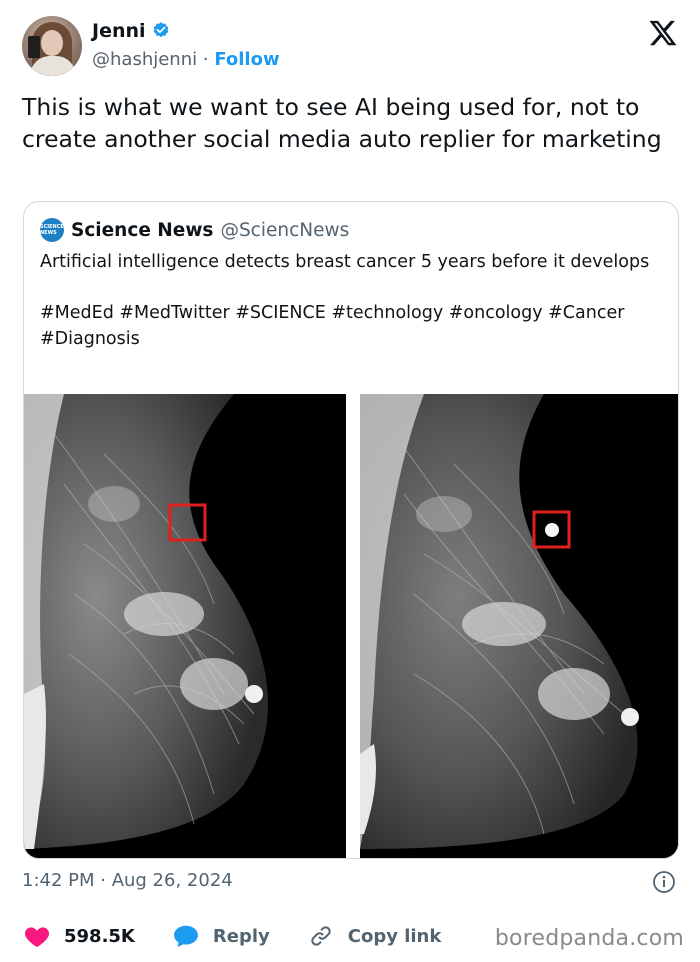  I want to click on reply-label: Reply, so click(241, 936).